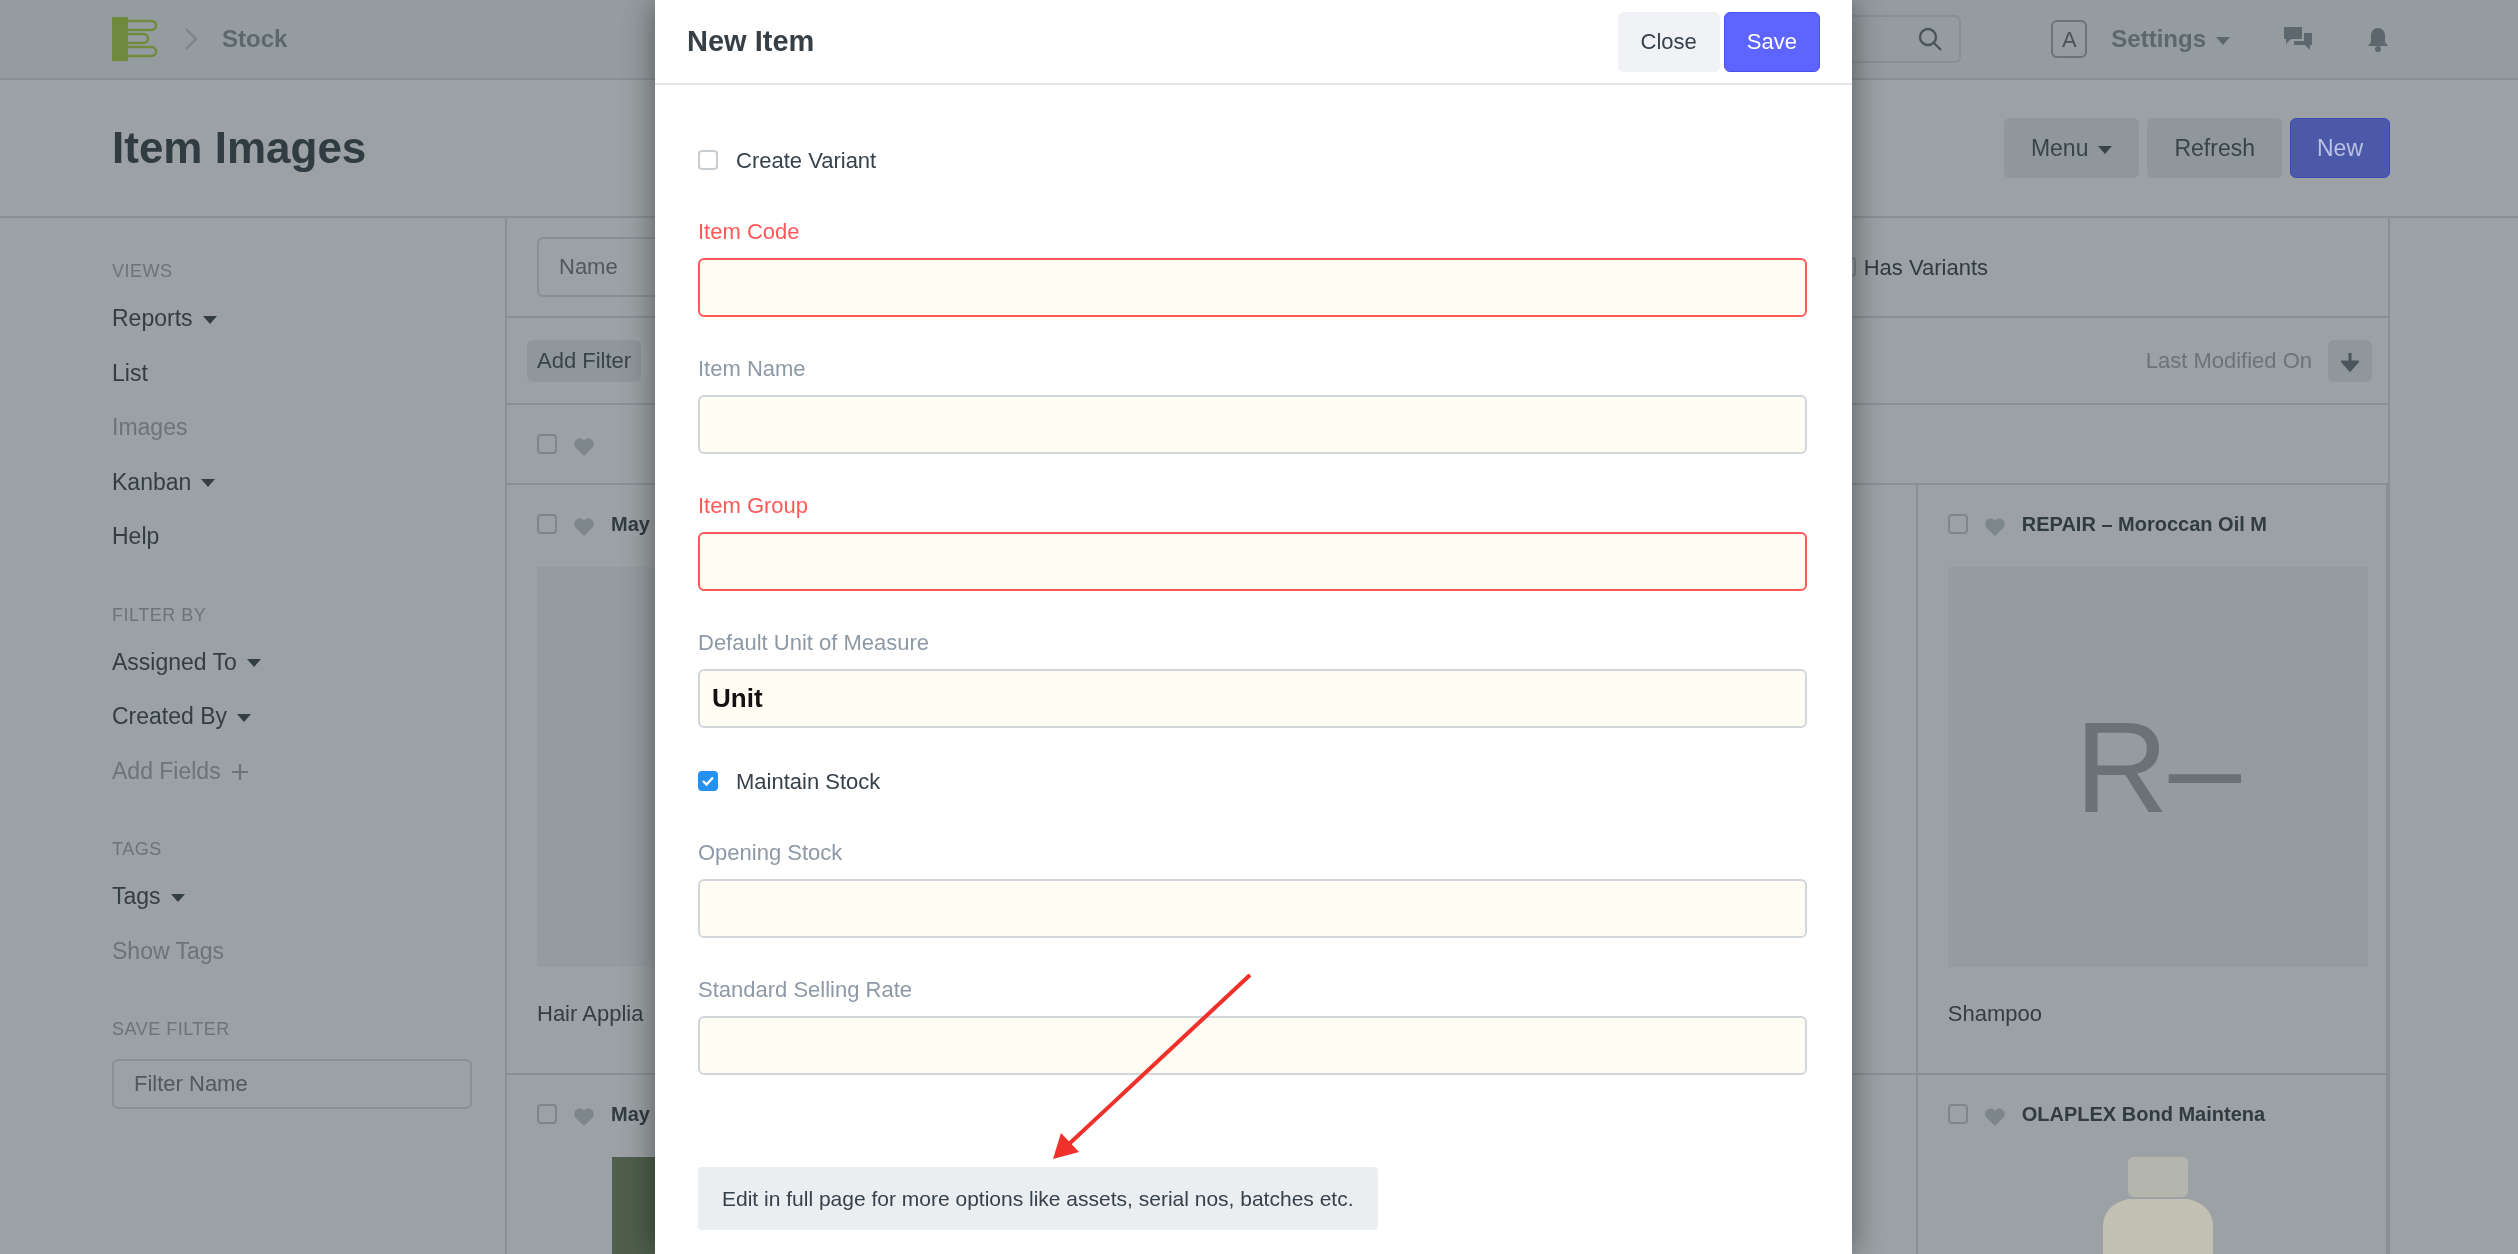  I want to click on page-title: Item Images, so click(239, 147).